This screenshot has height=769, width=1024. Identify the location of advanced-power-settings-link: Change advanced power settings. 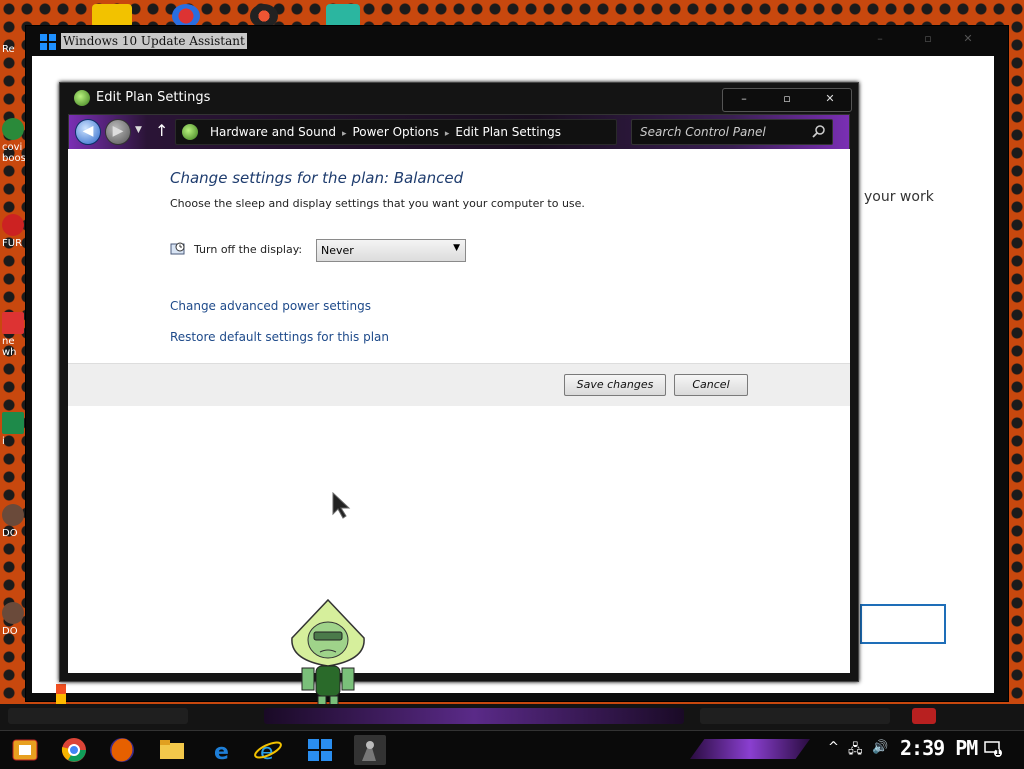
(270, 306).